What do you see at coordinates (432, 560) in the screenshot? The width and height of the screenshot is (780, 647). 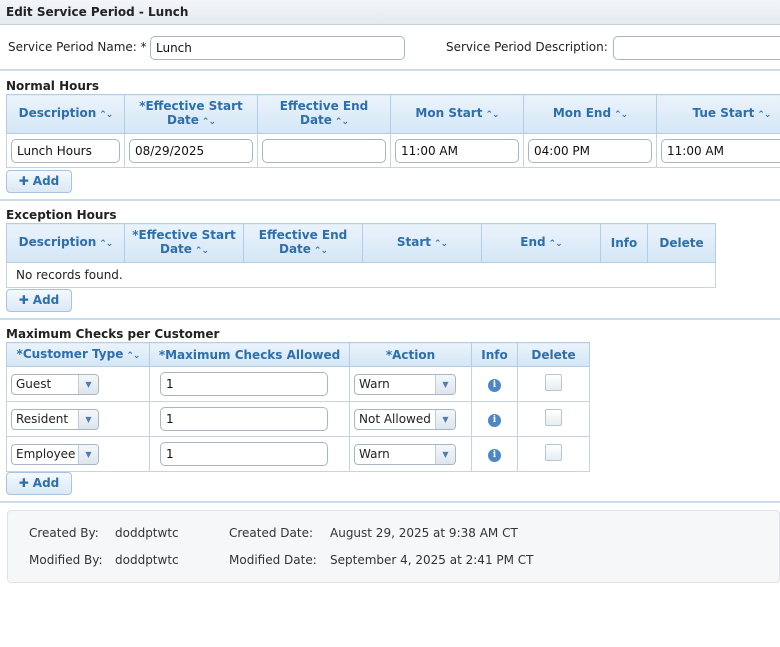 I see `modified-date-value: September 4, 2025 at 2:41 PM CT` at bounding box center [432, 560].